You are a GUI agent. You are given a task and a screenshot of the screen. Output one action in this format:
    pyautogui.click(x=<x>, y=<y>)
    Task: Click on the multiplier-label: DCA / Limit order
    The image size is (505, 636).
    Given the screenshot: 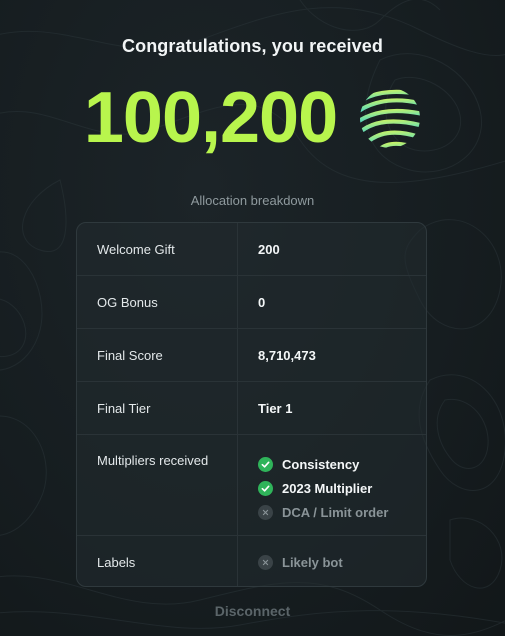 What is the action you would take?
    pyautogui.click(x=335, y=512)
    